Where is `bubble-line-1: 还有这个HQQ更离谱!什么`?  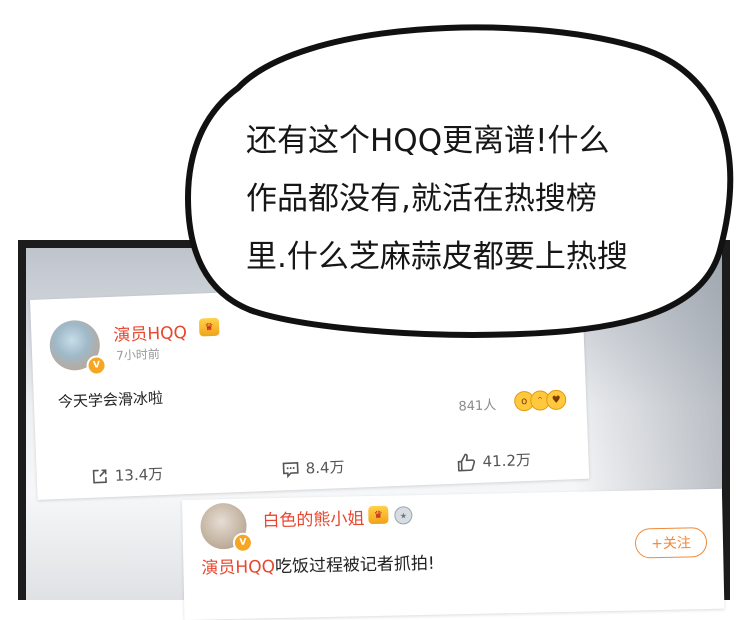
bubble-line-1: 还有这个HQQ更离谱!什么 is located at coordinates (428, 141).